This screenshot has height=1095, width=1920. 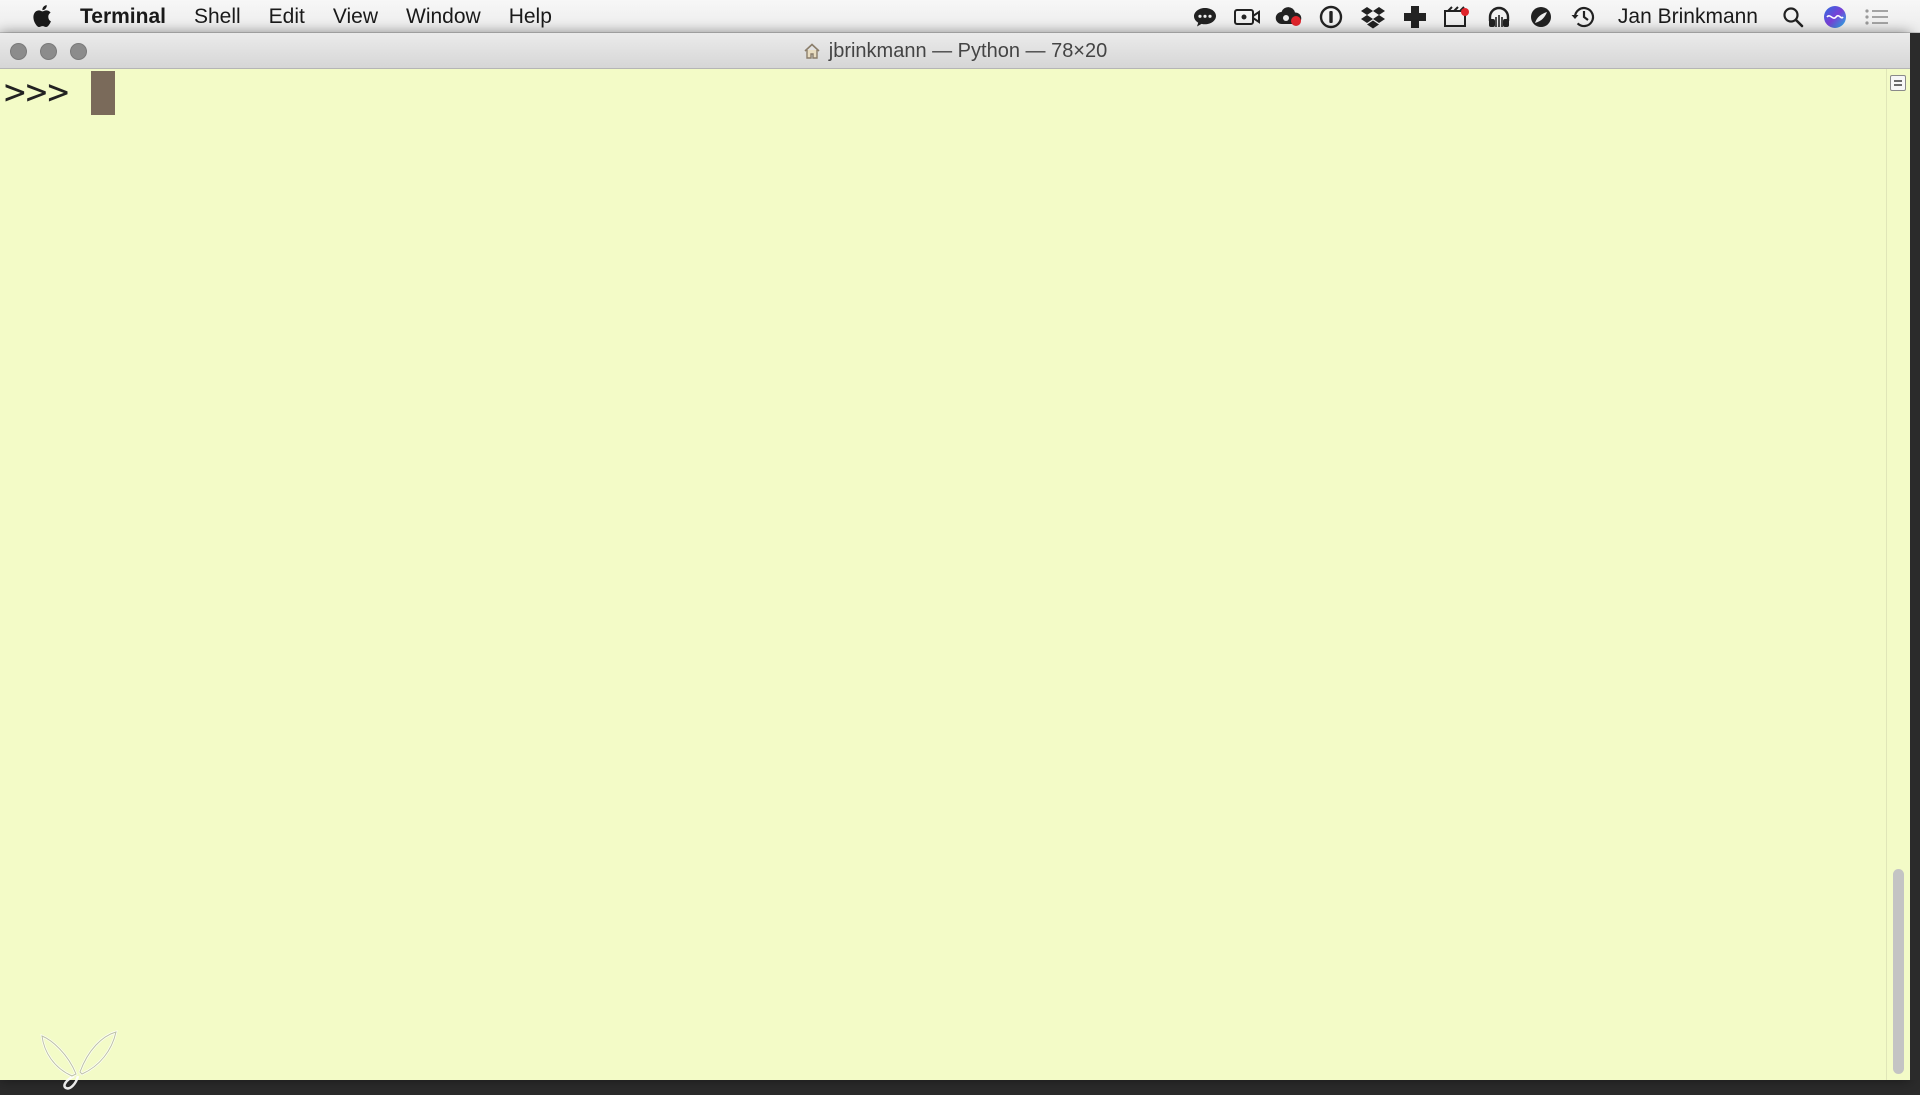 What do you see at coordinates (1583, 16) in the screenshot?
I see `time-machine-icon` at bounding box center [1583, 16].